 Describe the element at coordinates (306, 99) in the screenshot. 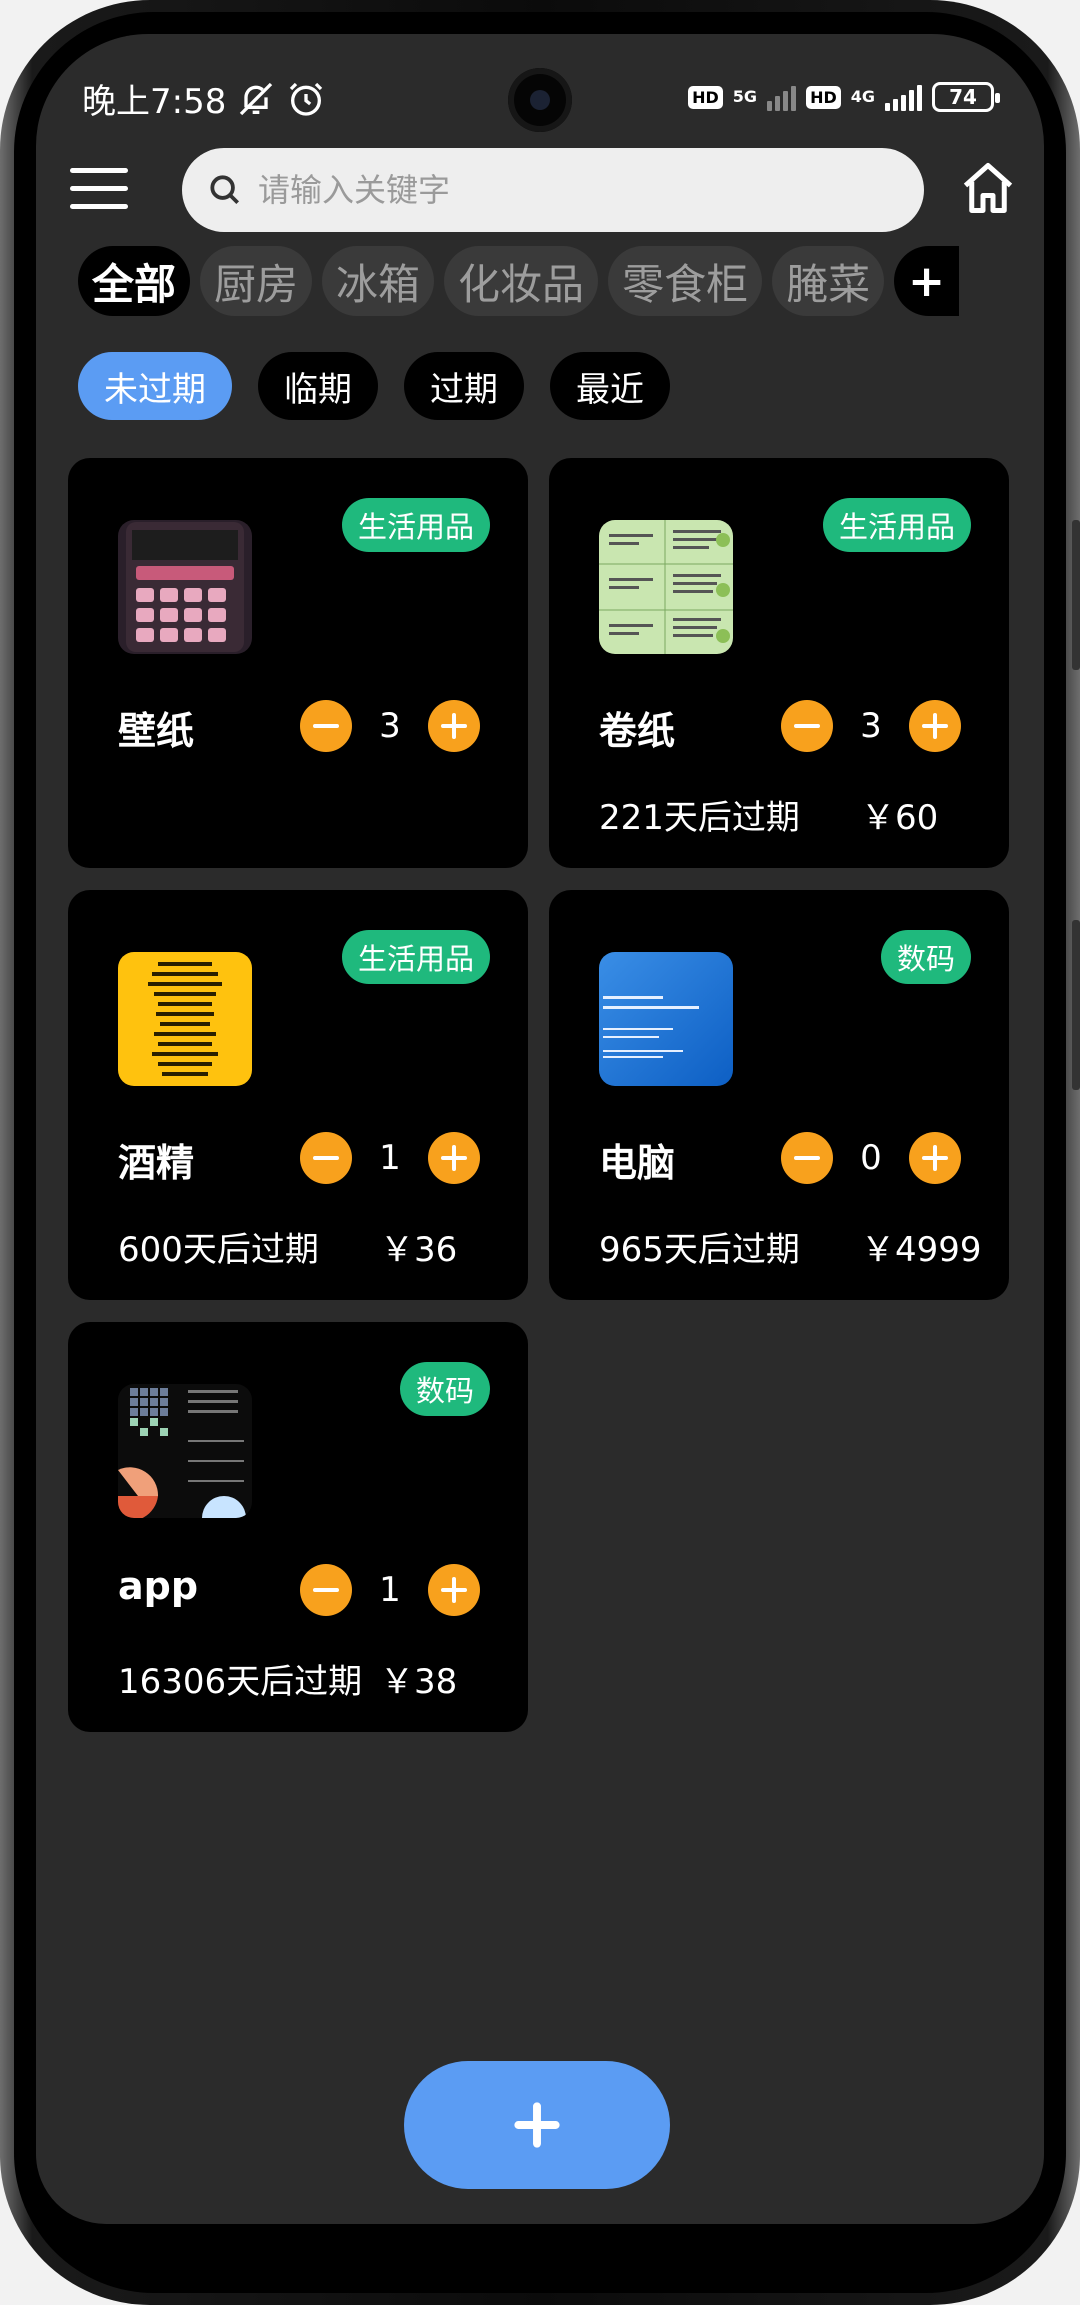

I see `alarm-icon` at that location.